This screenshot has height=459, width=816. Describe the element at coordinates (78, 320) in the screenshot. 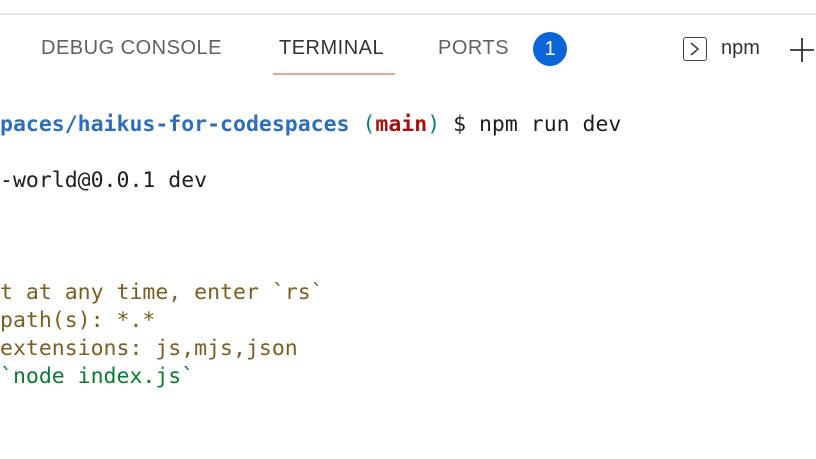

I see `output-line-watch-paths: path(s): *.*` at that location.